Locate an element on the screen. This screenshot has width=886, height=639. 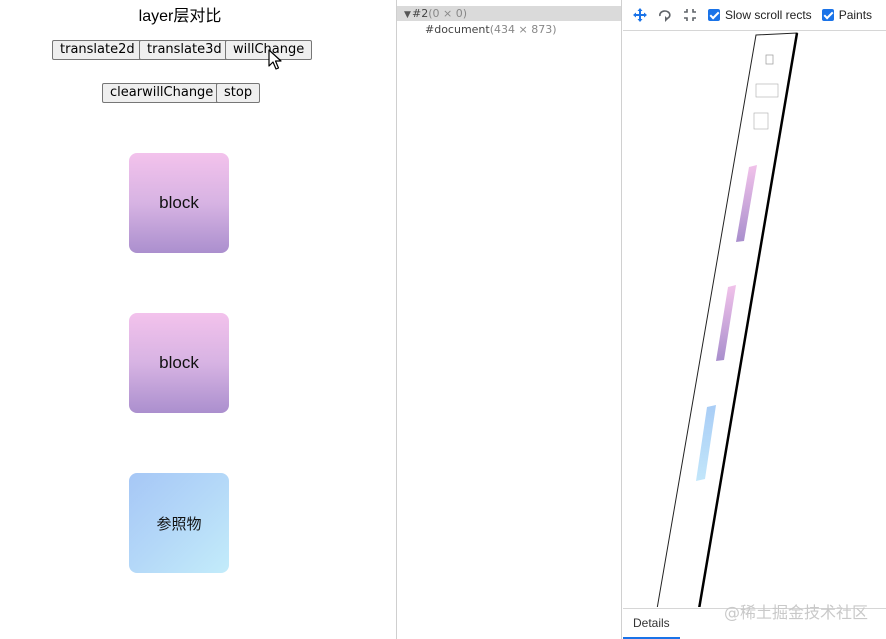
paints-label: Paints is located at coordinates (855, 15).